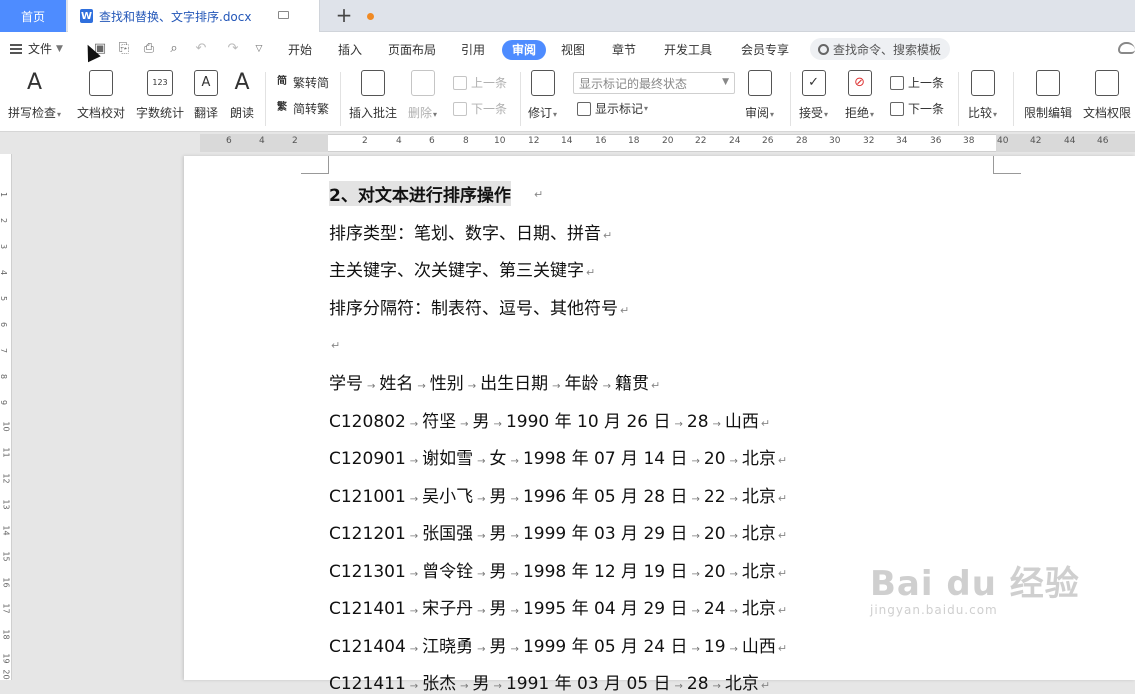  I want to click on next-change-icon, so click(897, 108).